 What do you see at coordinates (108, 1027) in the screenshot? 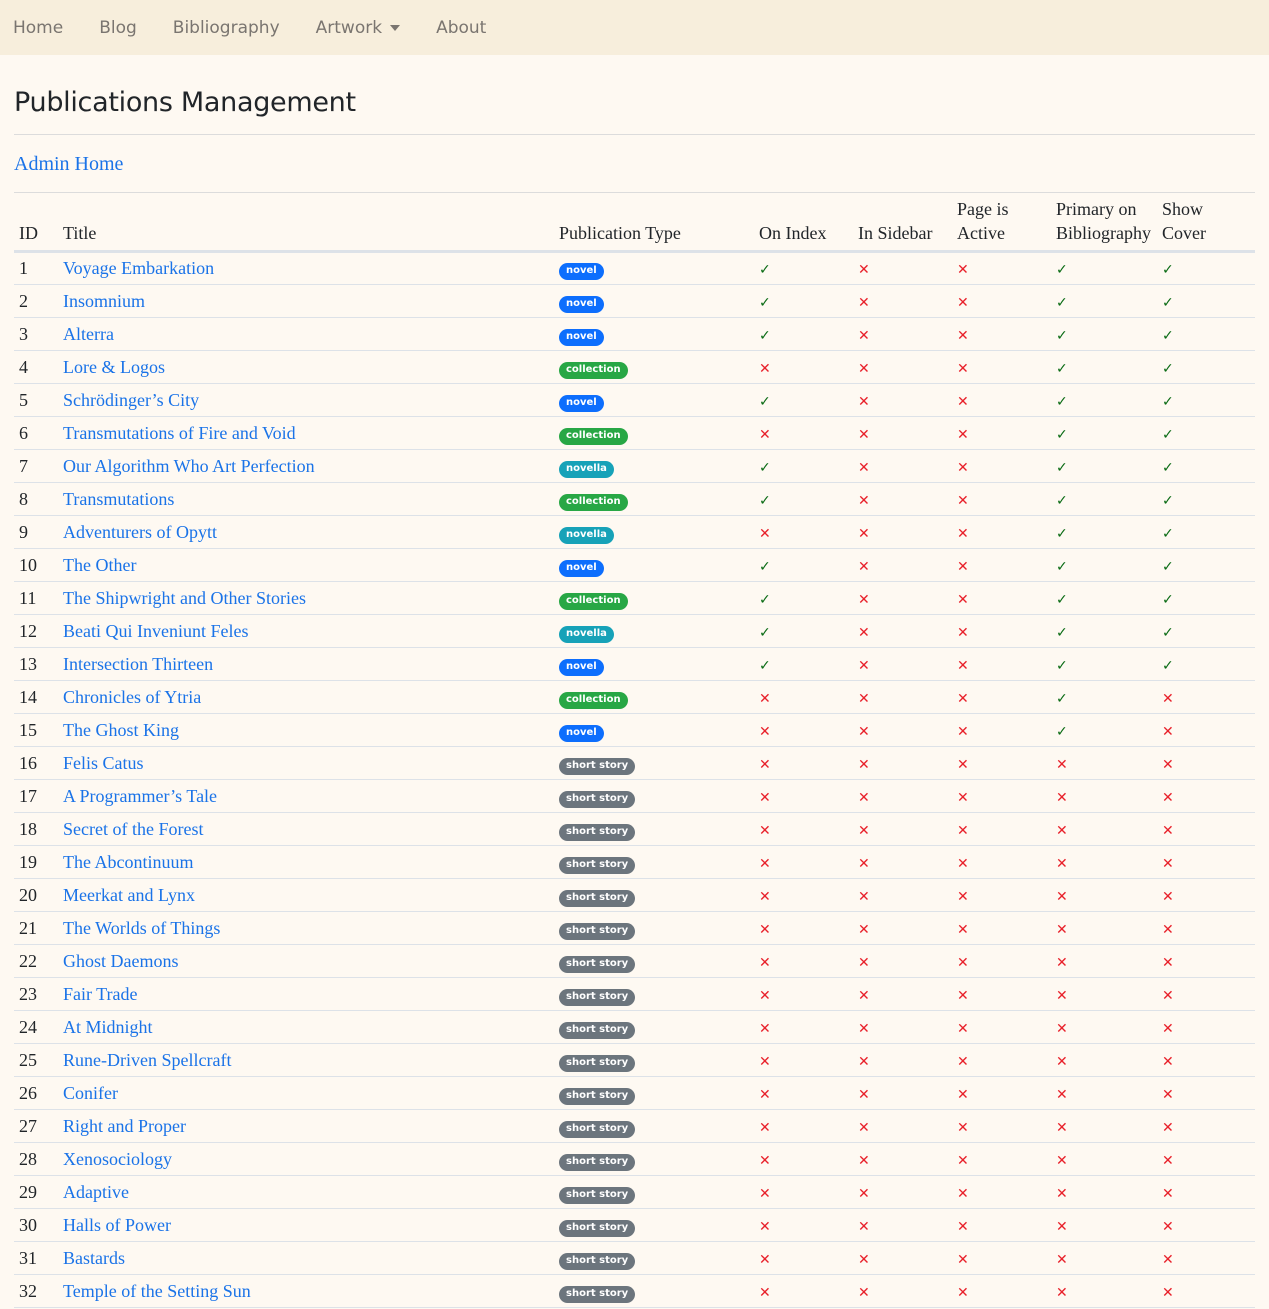
I see `publication-title-link: At Midnight` at bounding box center [108, 1027].